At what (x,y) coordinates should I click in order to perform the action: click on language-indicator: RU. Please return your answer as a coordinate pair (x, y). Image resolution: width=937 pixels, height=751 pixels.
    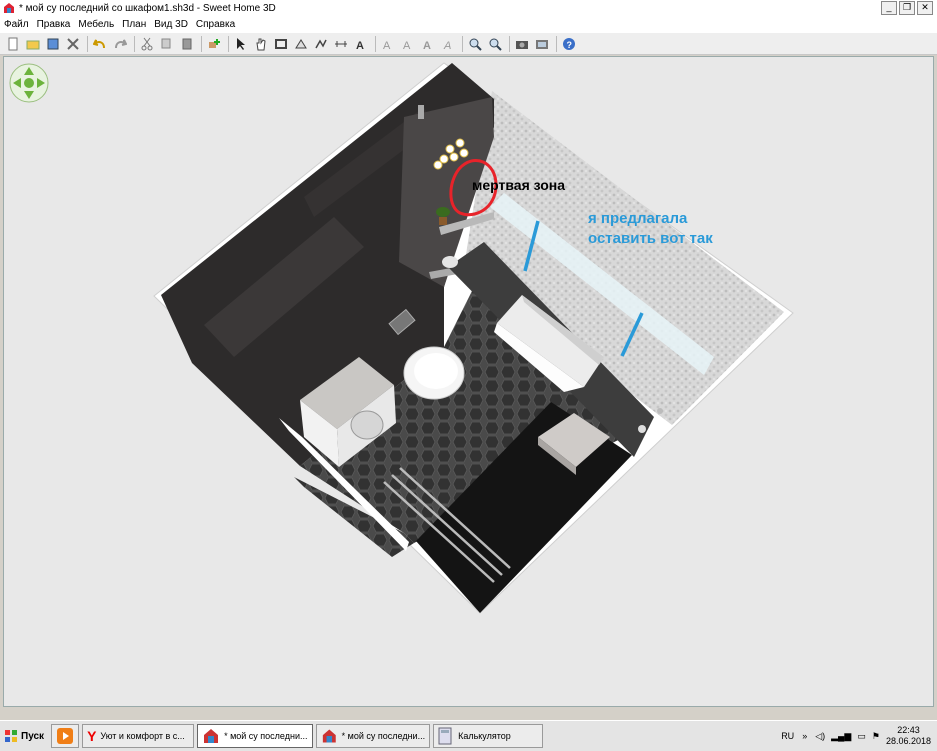
    Looking at the image, I should click on (787, 736).